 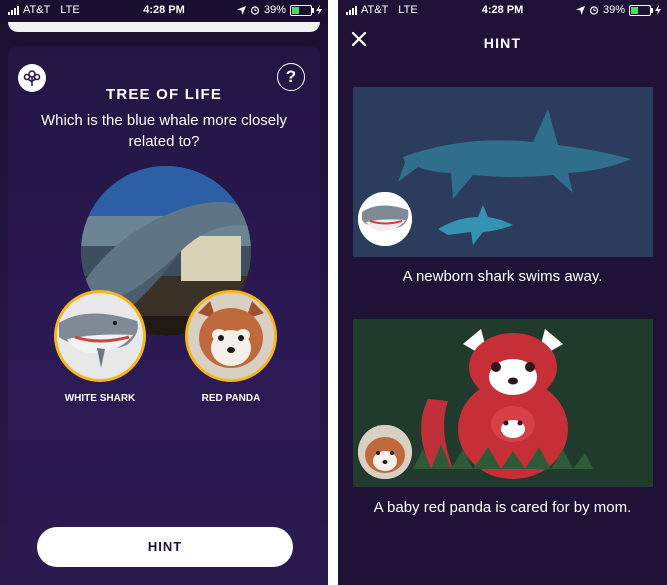 What do you see at coordinates (231, 336) in the screenshot?
I see `red-panda-choice` at bounding box center [231, 336].